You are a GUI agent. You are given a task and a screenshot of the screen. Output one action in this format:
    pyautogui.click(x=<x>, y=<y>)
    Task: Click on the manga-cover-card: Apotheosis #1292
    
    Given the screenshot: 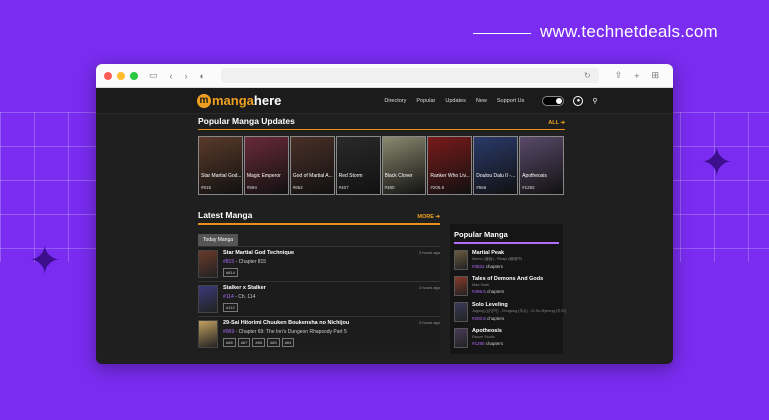 What is the action you would take?
    pyautogui.click(x=541, y=165)
    